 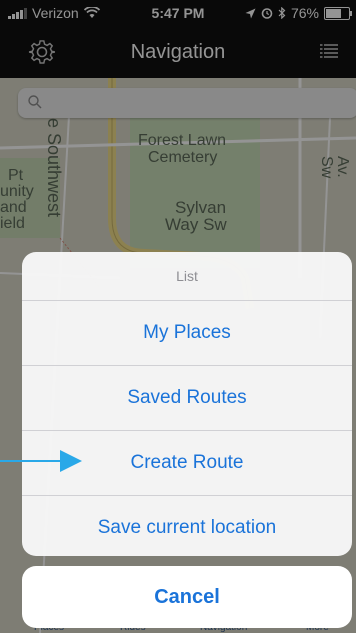 I want to click on action-sheet-title: List, so click(x=187, y=276).